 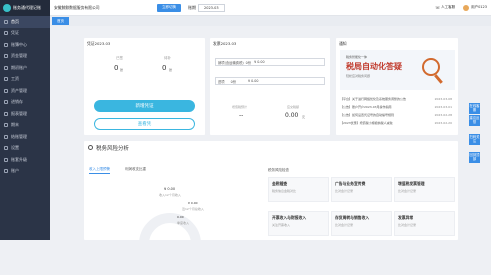 I want to click on voucher-card-title: 凭证2023.03, so click(x=99, y=43).